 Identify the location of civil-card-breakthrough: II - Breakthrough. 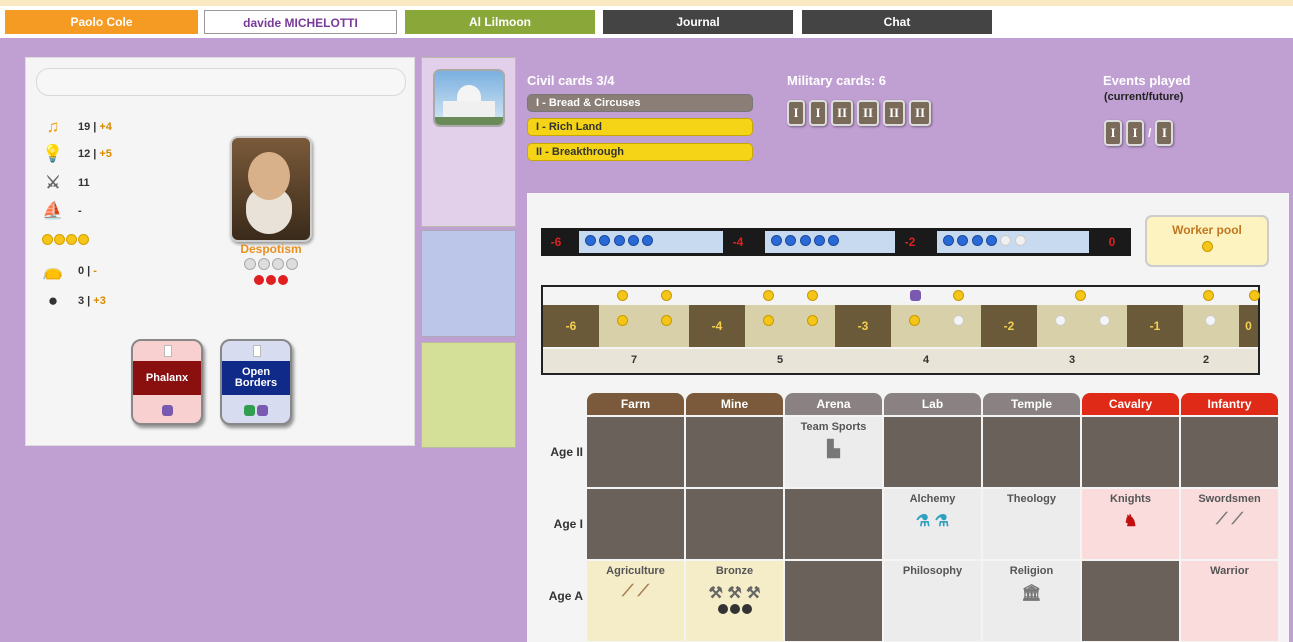
(640, 152).